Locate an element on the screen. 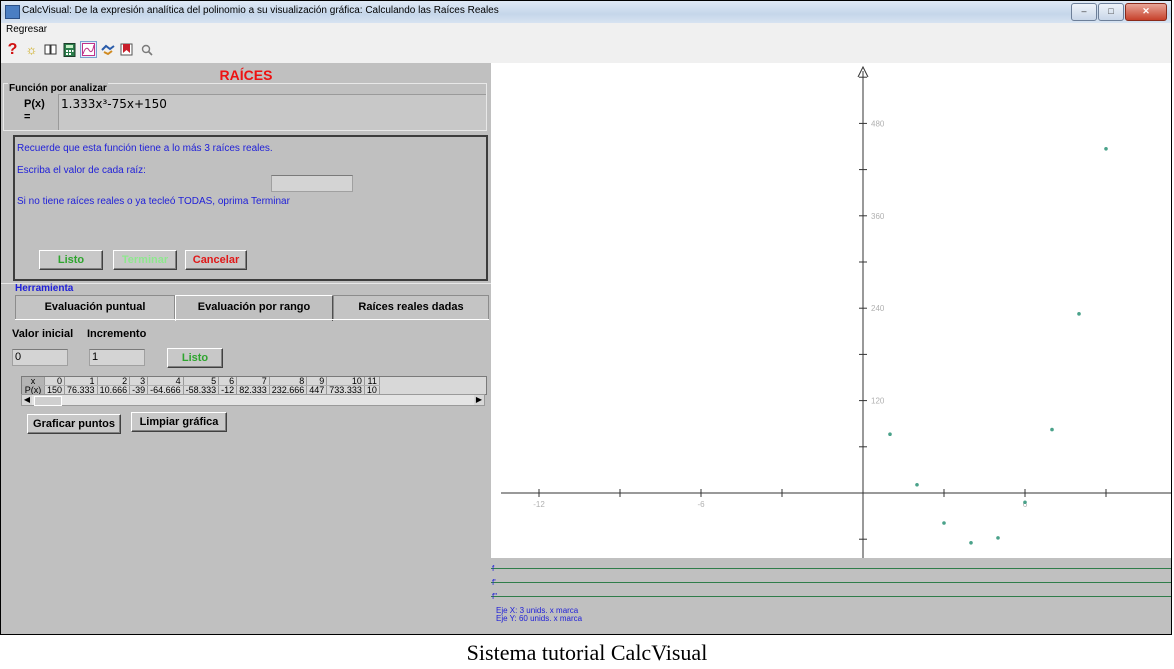 The height and width of the screenshot is (669, 1174). terminar-button: Terminar is located at coordinates (145, 260).